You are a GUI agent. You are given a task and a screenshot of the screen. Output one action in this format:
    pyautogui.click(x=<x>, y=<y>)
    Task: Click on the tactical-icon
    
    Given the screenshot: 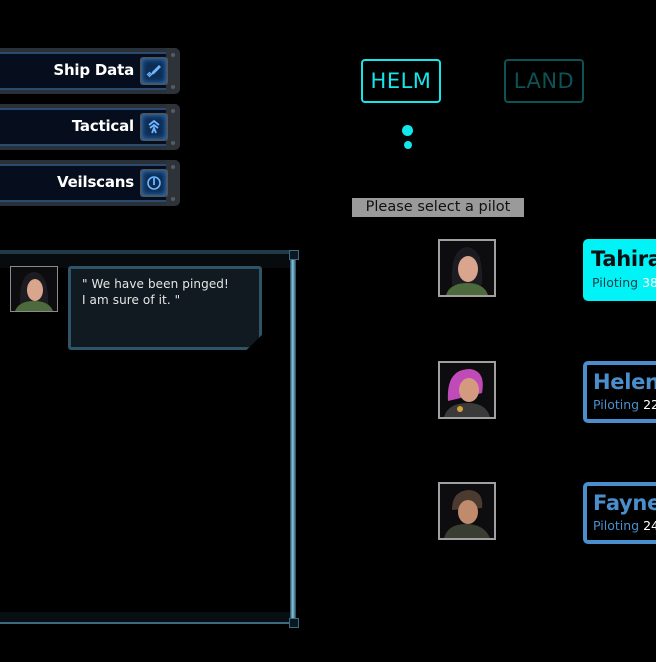 What is the action you would take?
    pyautogui.click(x=154, y=127)
    